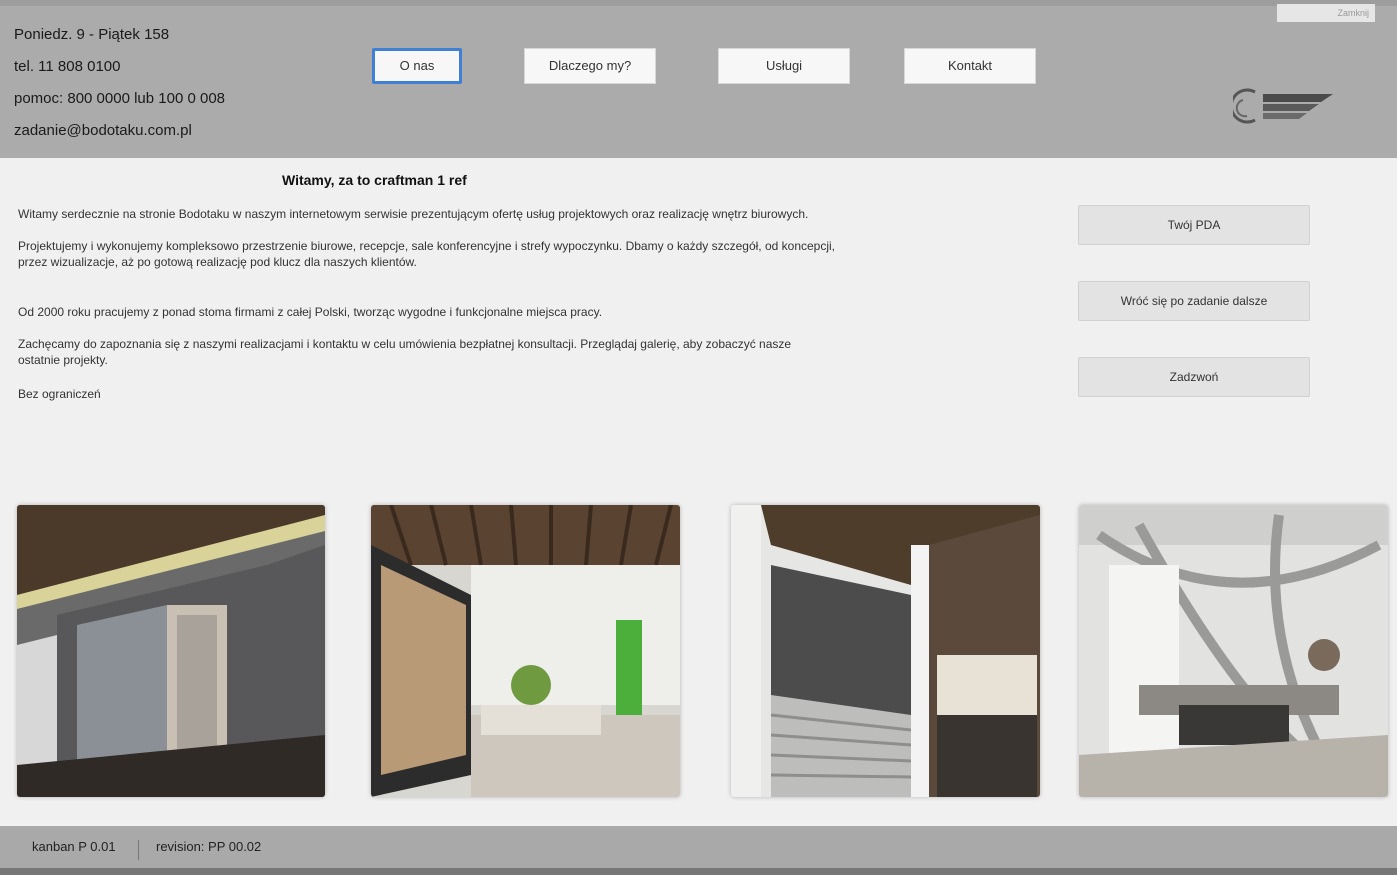 This screenshot has height=875, width=1397. Describe the element at coordinates (171, 651) in the screenshot. I see `office-corridor-photo` at that location.